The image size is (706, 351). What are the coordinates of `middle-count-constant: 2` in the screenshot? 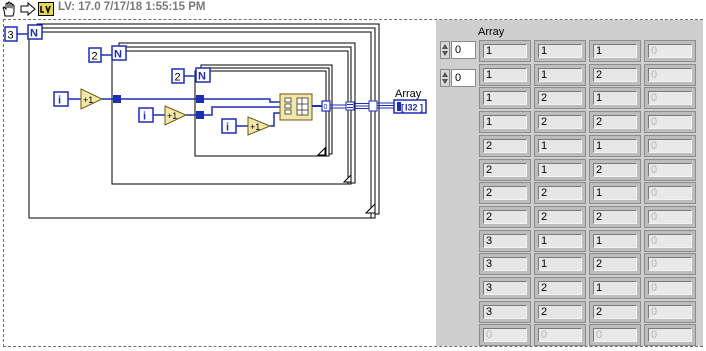 It's located at (95, 55).